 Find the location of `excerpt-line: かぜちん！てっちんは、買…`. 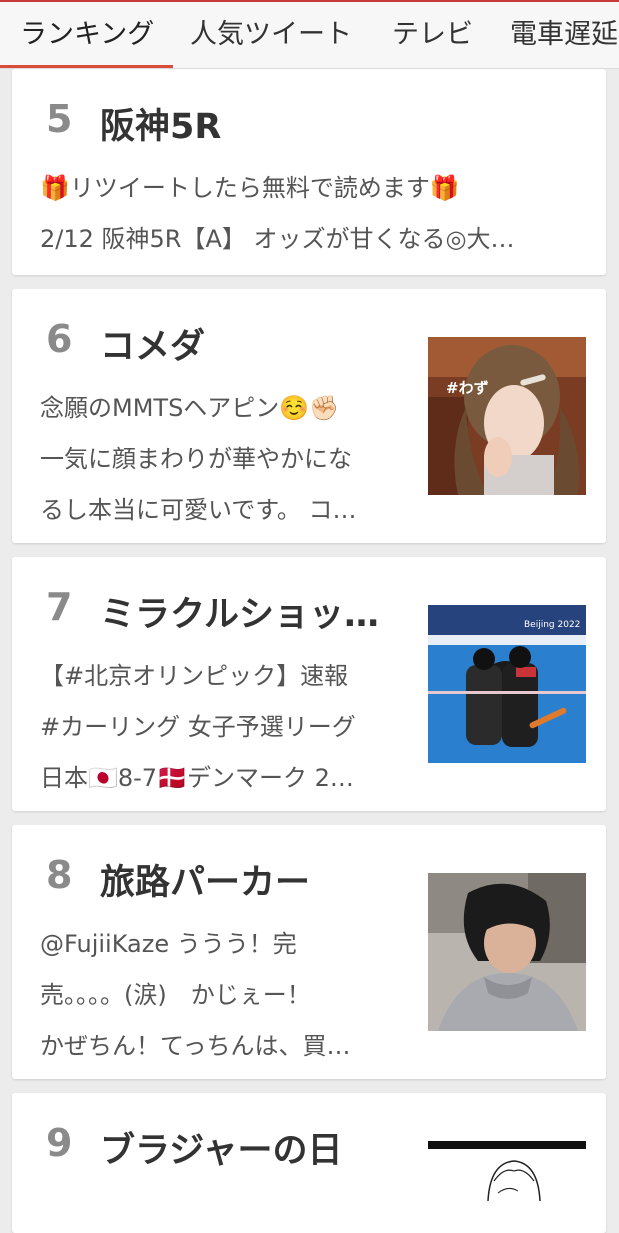

excerpt-line: かぜちん！てっちんは、買… is located at coordinates (195, 1046).